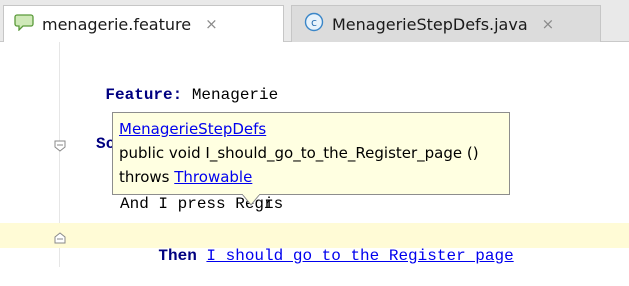 This screenshot has width=629, height=286. Describe the element at coordinates (359, 256) in the screenshot. I see `step-definition-link: I should go to the Register page` at that location.